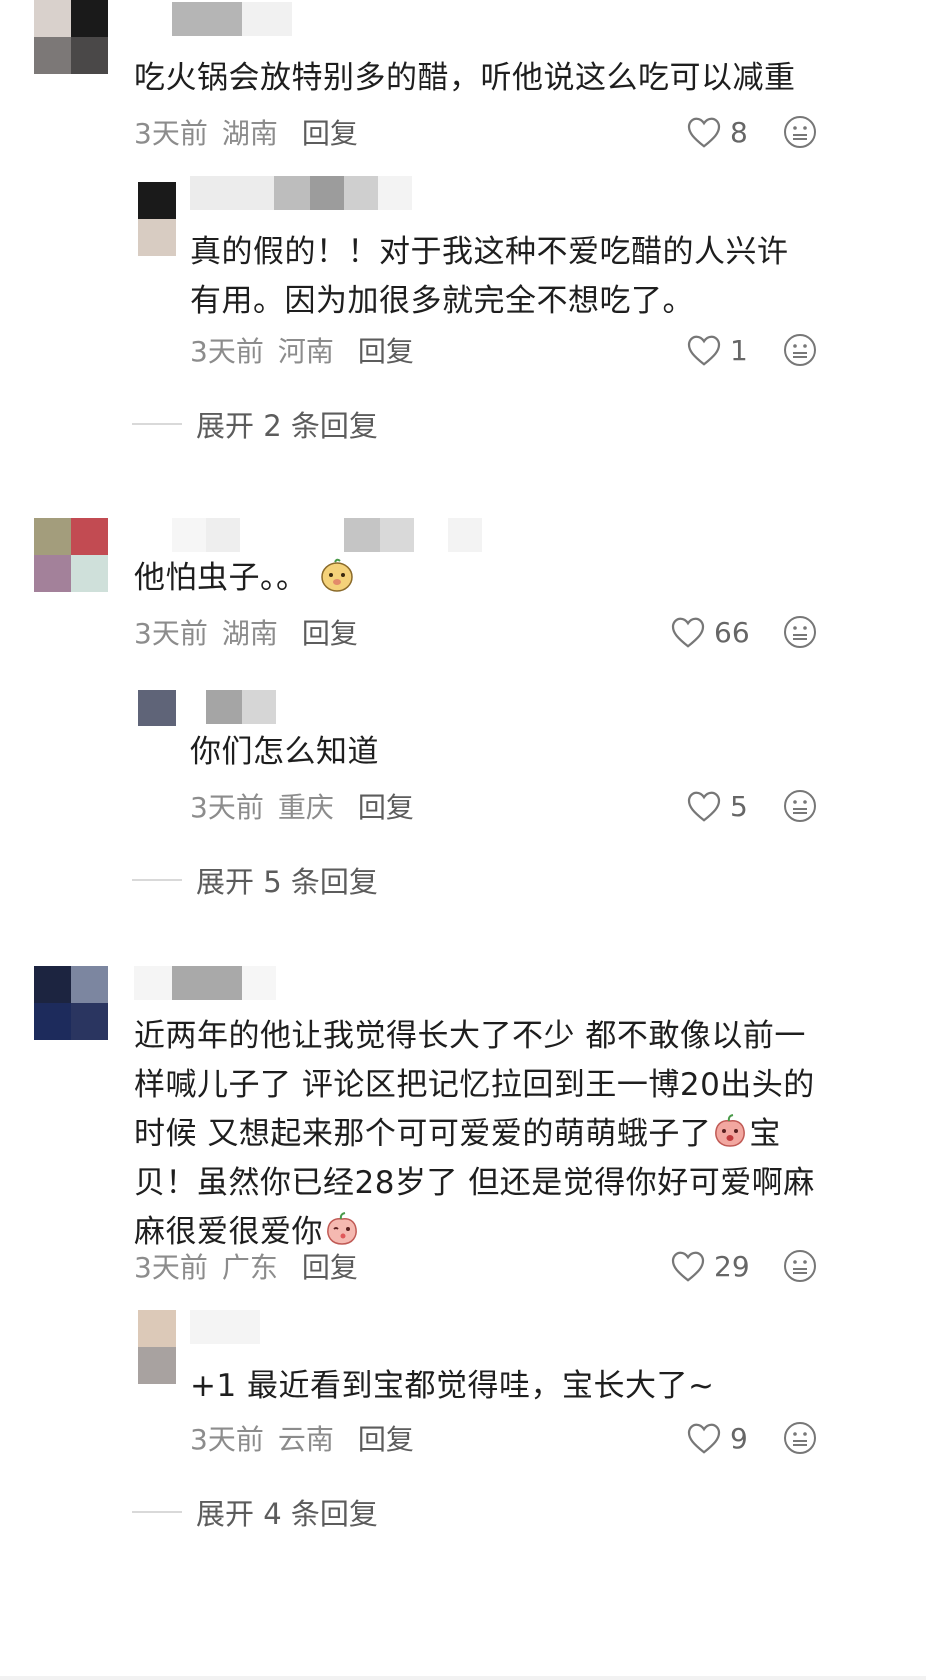  What do you see at coordinates (739, 1438) in the screenshot?
I see `like-count: 9` at bounding box center [739, 1438].